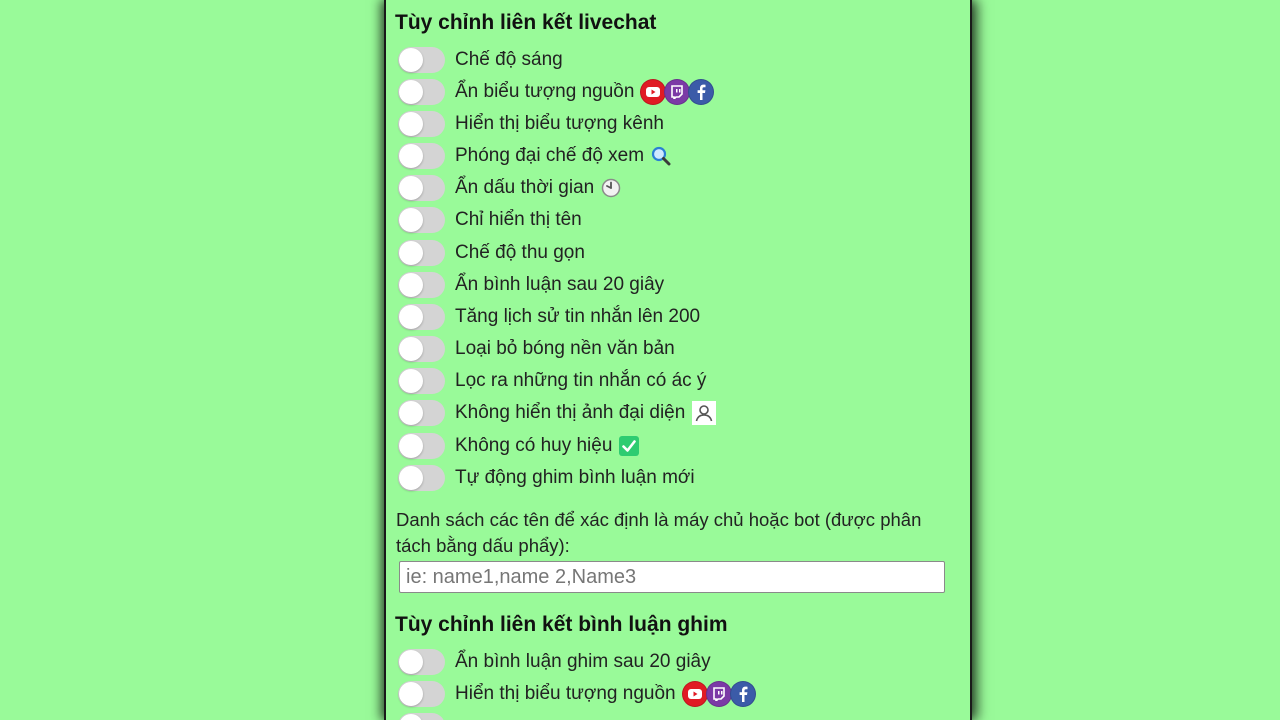 This screenshot has width=1280, height=720. I want to click on partial-option-toggle, so click(421, 716).